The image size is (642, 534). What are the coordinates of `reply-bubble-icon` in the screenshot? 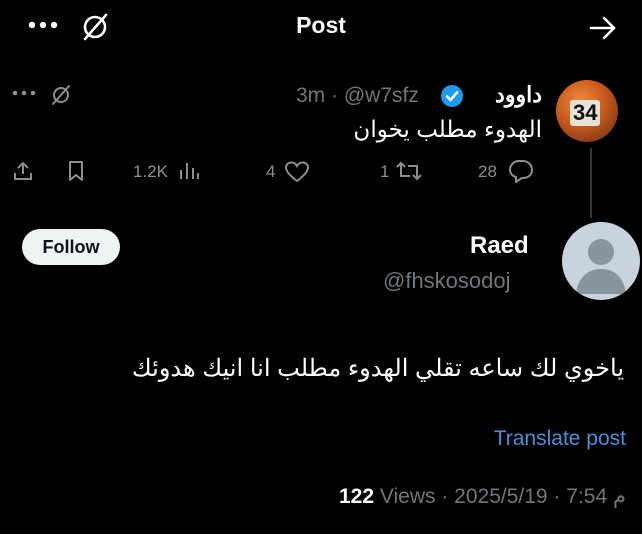 It's located at (521, 171).